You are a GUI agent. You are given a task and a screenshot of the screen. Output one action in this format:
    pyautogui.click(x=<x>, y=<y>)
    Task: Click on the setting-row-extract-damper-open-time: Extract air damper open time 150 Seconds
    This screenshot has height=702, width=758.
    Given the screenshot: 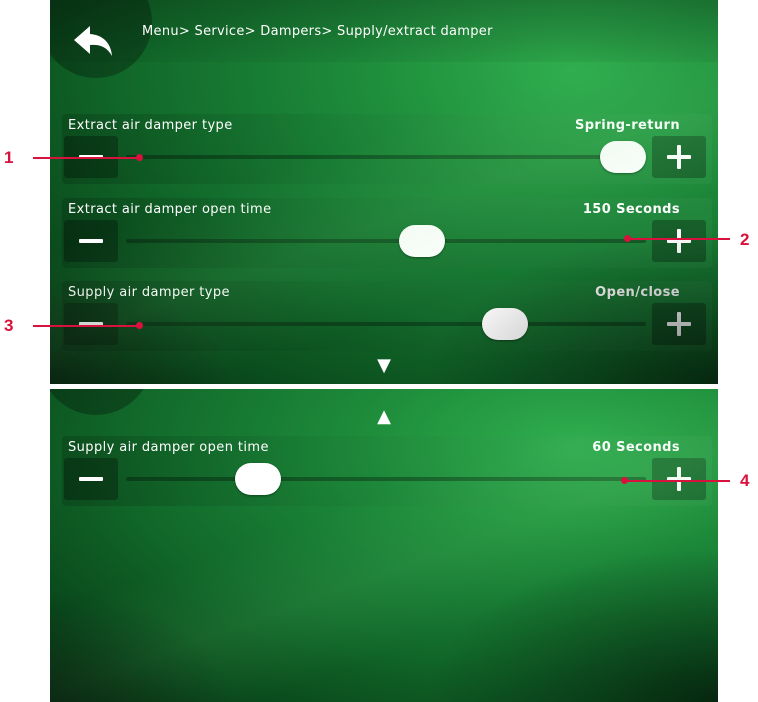 What is the action you would take?
    pyautogui.click(x=387, y=233)
    